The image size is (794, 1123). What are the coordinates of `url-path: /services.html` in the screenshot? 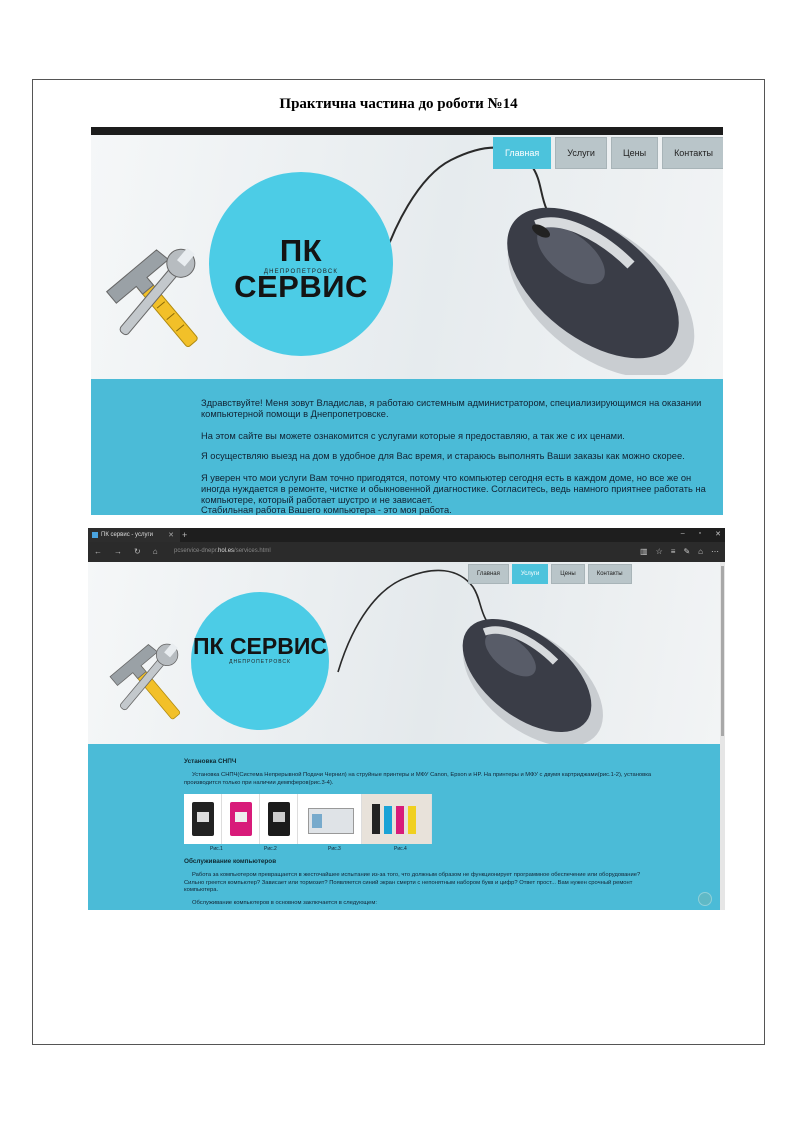 It's located at (252, 551).